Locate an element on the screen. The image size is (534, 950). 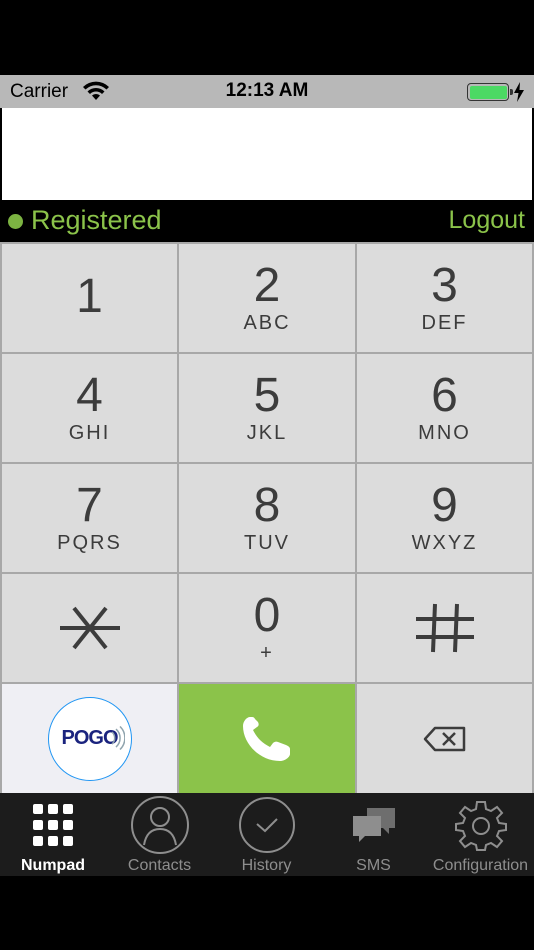
status-dot-icon is located at coordinates (15, 221).